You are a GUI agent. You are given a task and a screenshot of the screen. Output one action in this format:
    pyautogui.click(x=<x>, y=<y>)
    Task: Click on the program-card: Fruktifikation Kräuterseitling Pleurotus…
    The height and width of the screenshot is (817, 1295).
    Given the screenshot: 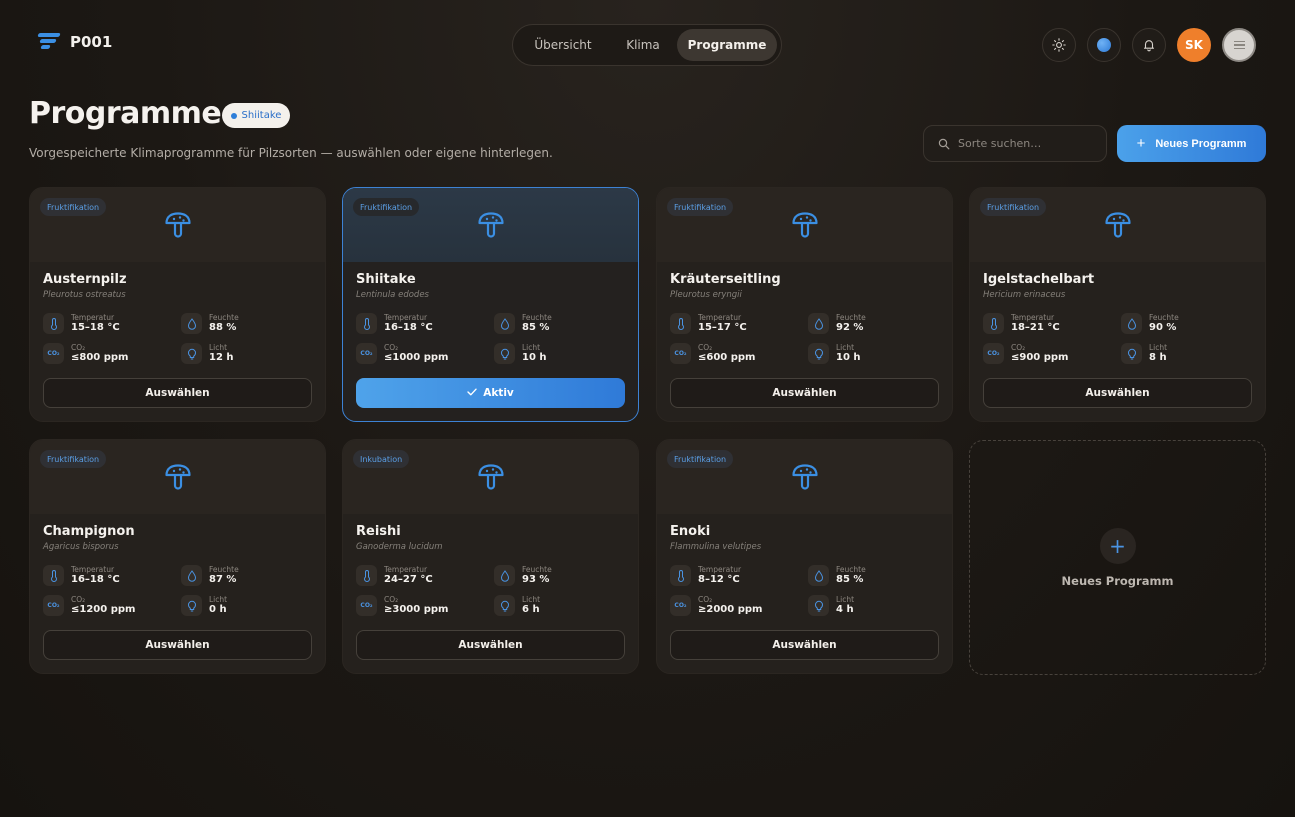 What is the action you would take?
    pyautogui.click(x=804, y=304)
    